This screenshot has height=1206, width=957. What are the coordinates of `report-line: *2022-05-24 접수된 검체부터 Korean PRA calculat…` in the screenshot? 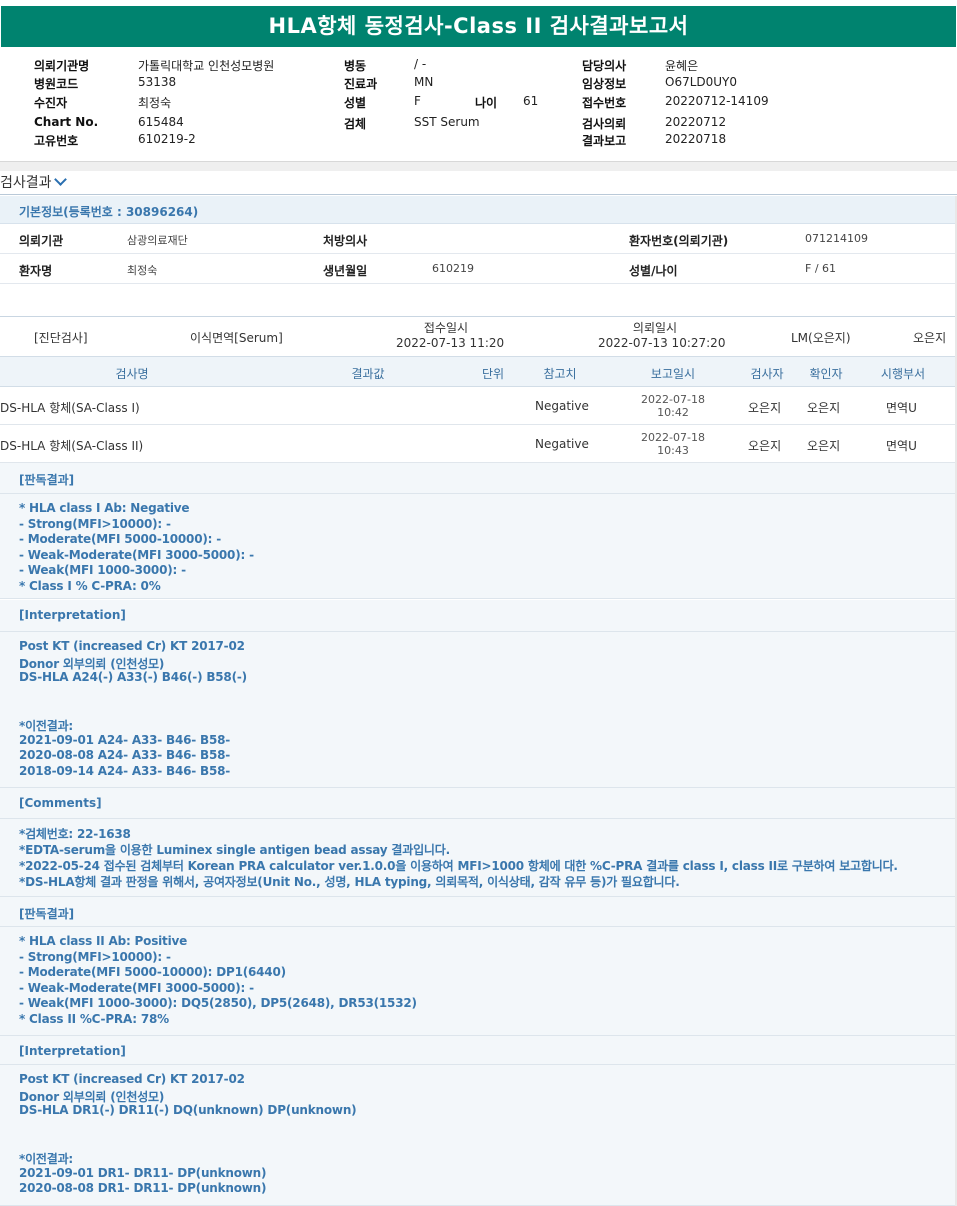 It's located at (458, 866).